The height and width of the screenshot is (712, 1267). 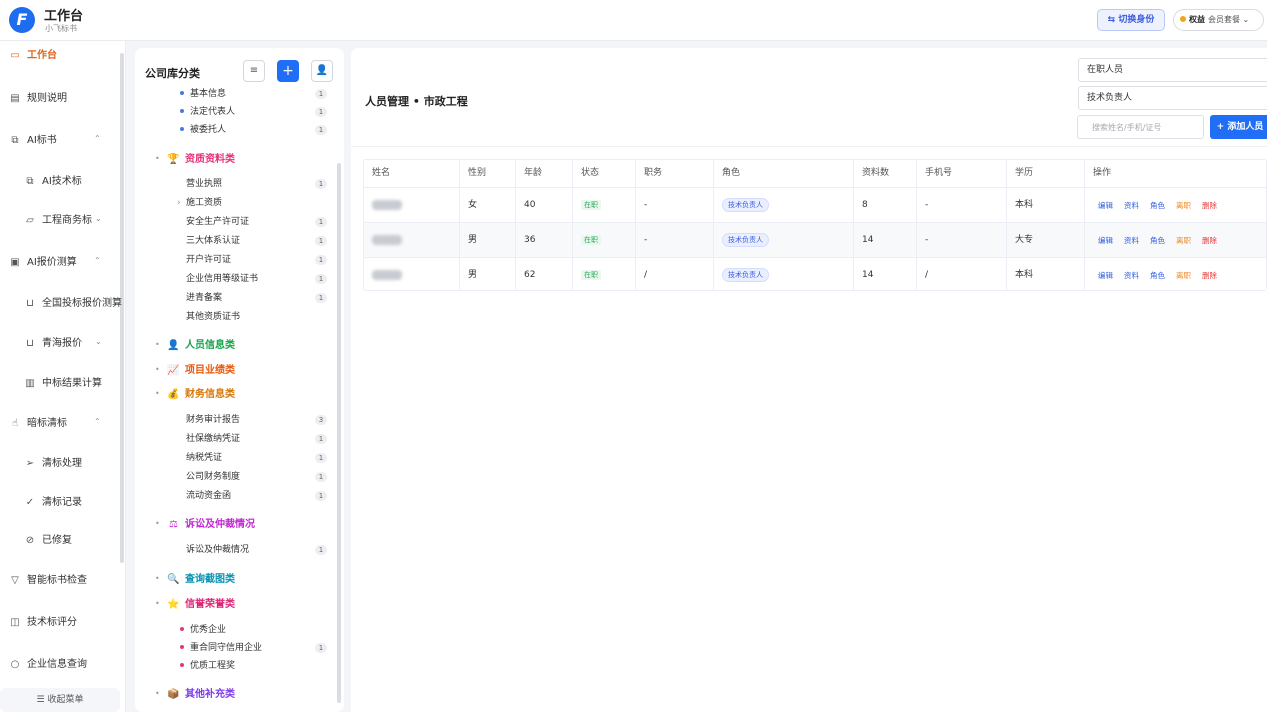 What do you see at coordinates (235, 420) in the screenshot?
I see `tree-item-audit: 财务审计报告 3` at bounding box center [235, 420].